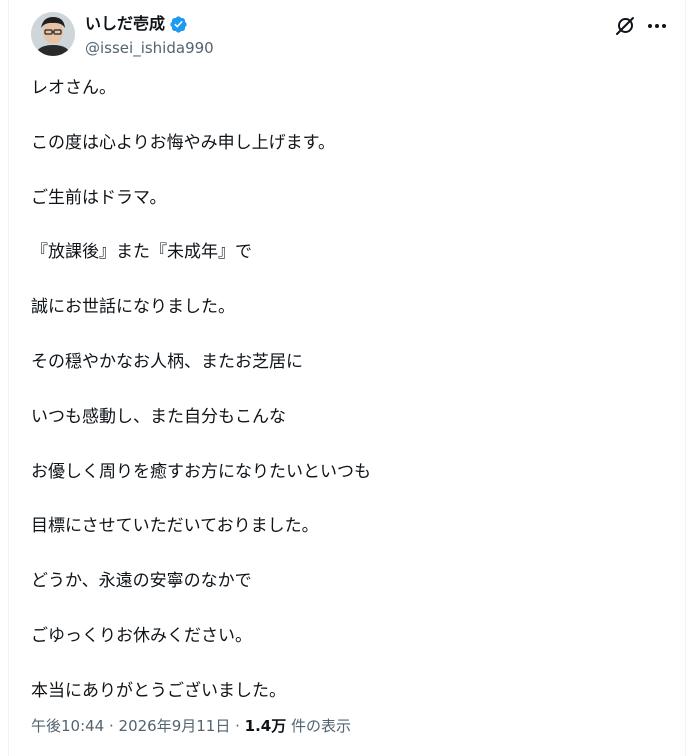  What do you see at coordinates (158, 690) in the screenshot?
I see `post-line: 本当にありがとうございました。` at bounding box center [158, 690].